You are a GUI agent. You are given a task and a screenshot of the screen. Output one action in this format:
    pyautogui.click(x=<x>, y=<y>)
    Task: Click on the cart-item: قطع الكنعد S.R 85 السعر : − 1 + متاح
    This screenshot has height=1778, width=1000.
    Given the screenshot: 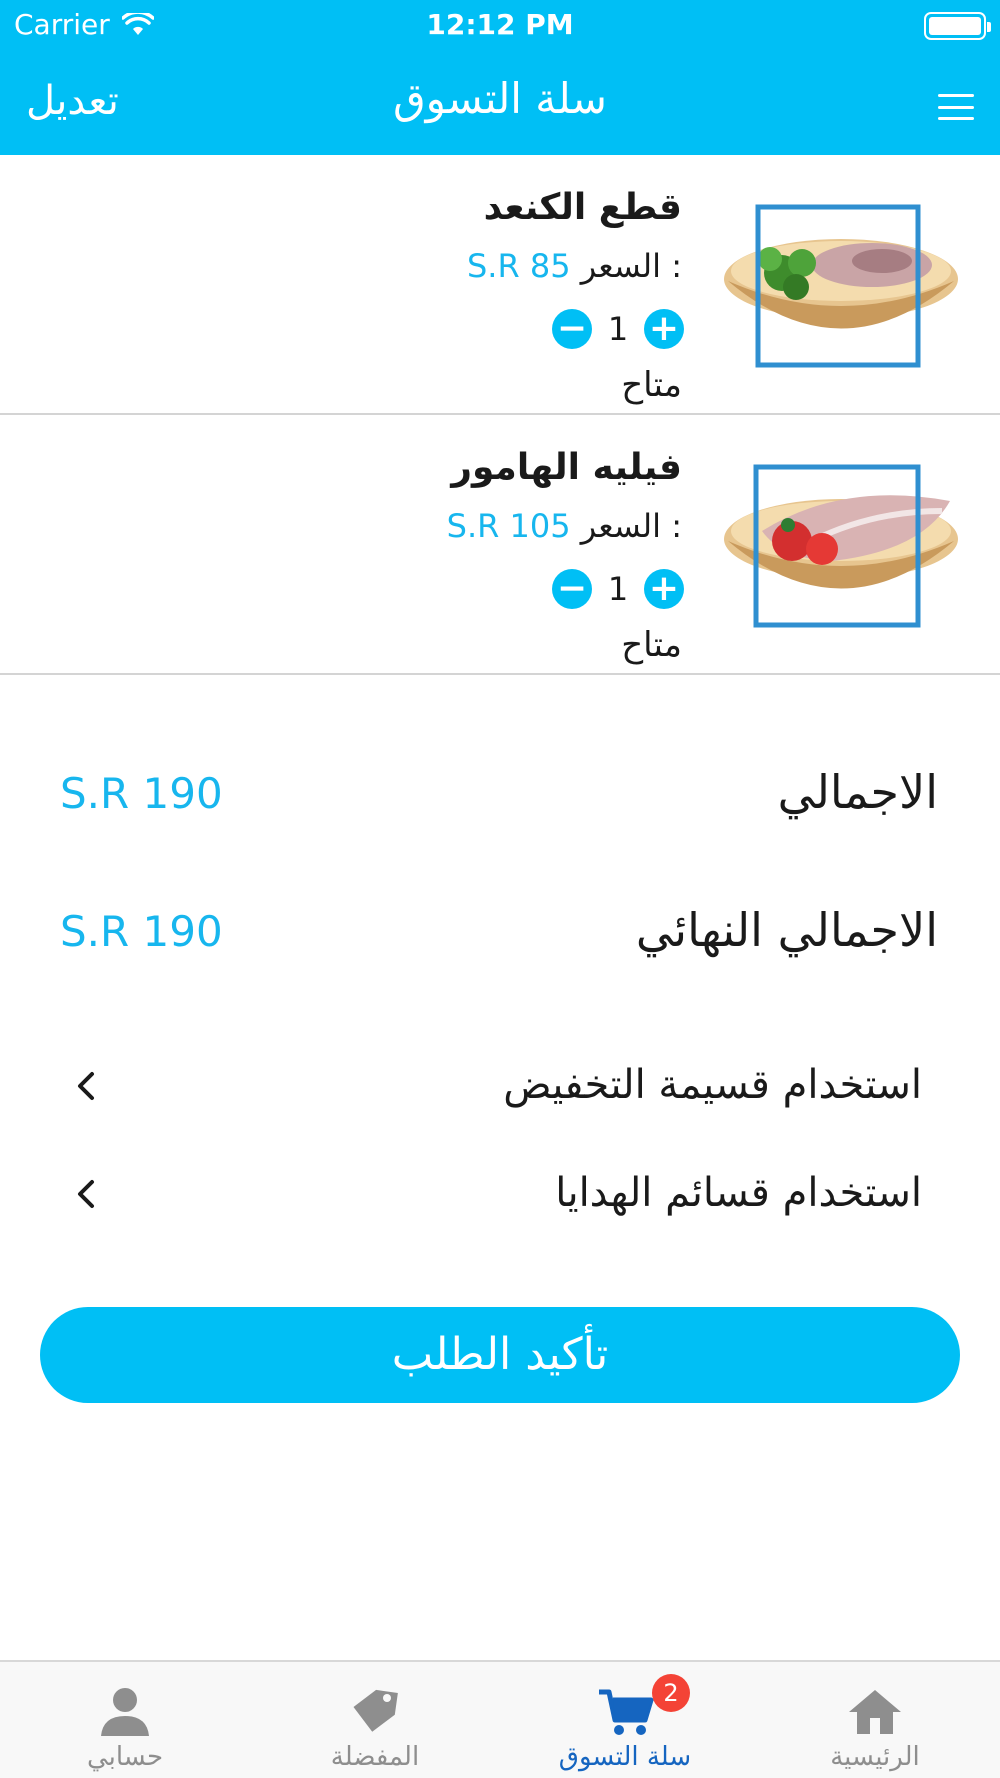 What is the action you would take?
    pyautogui.click(x=500, y=285)
    